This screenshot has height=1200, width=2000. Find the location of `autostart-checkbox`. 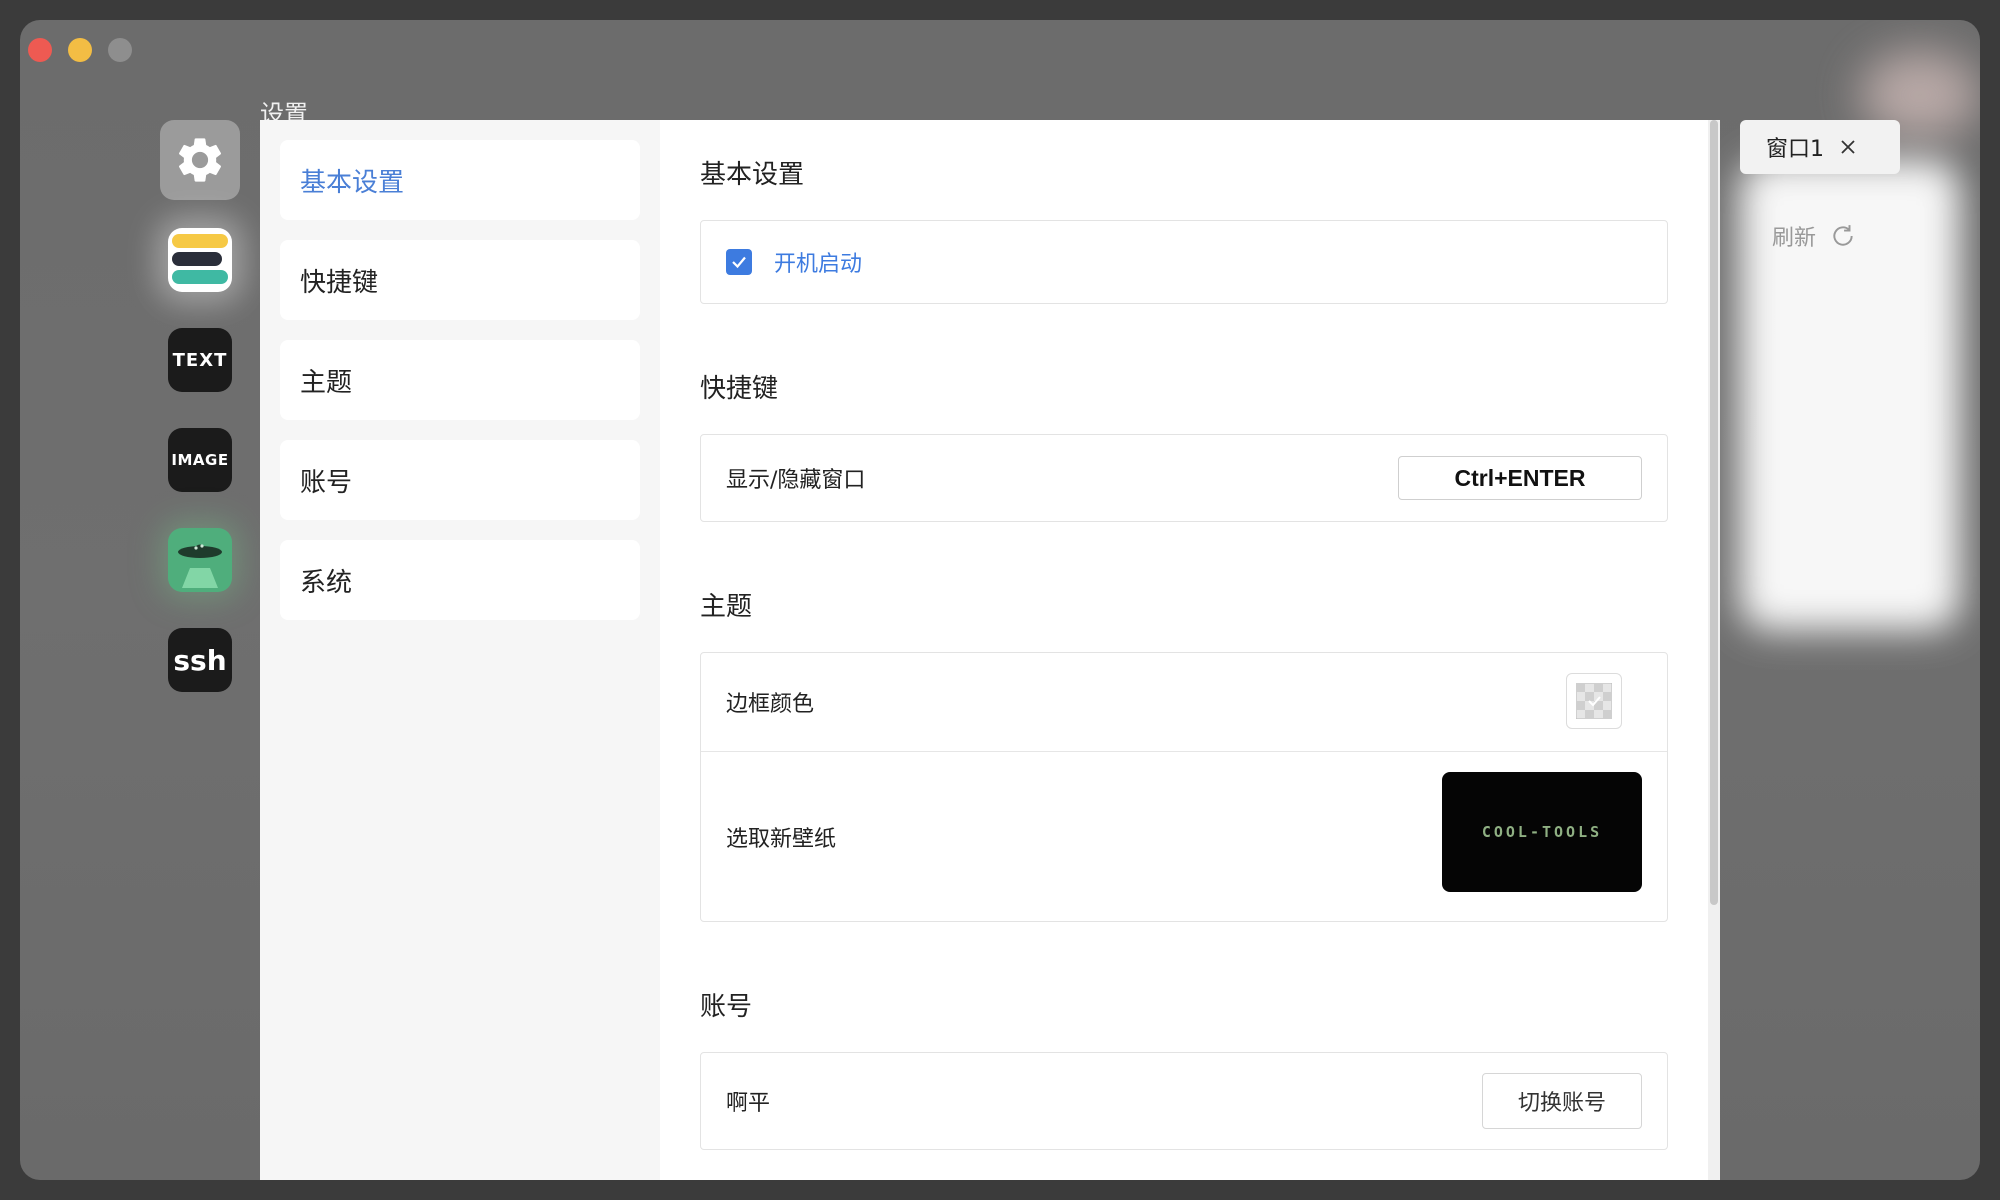

autostart-checkbox is located at coordinates (739, 262).